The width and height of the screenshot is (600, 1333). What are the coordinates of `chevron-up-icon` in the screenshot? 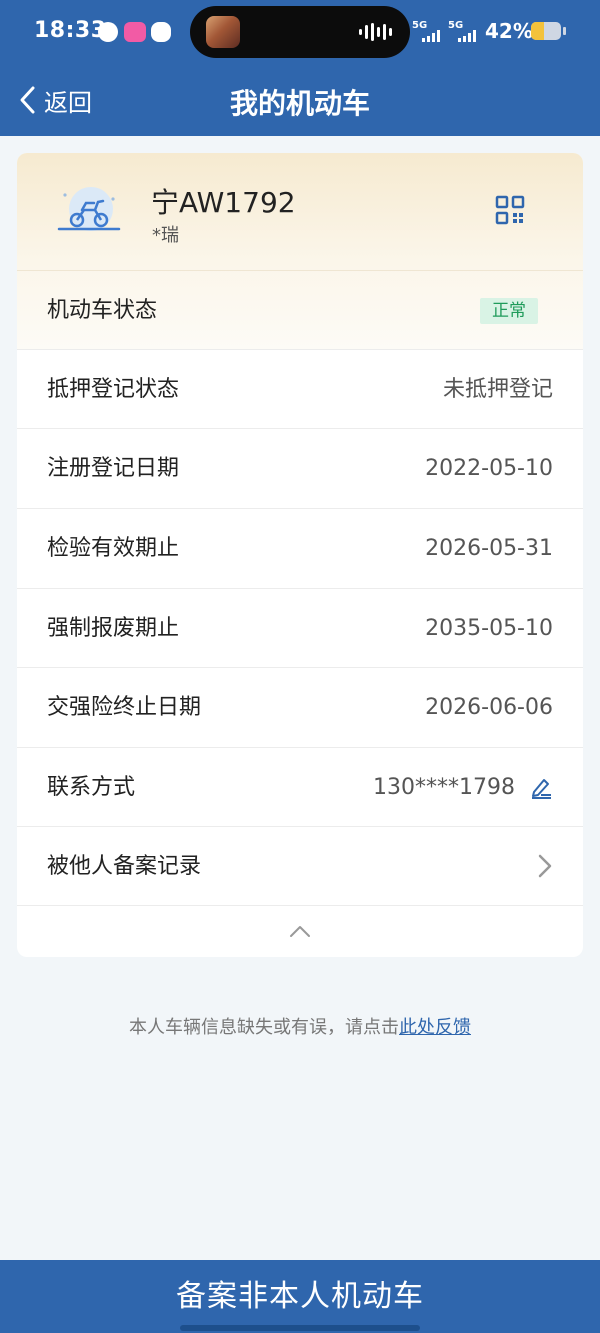 It's located at (300, 931).